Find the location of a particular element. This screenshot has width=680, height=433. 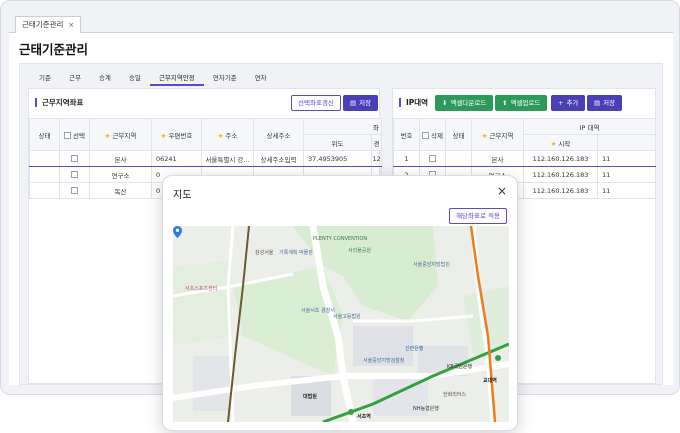

map-label-plenty: PLENTY CONVENTION is located at coordinates (340, 239).